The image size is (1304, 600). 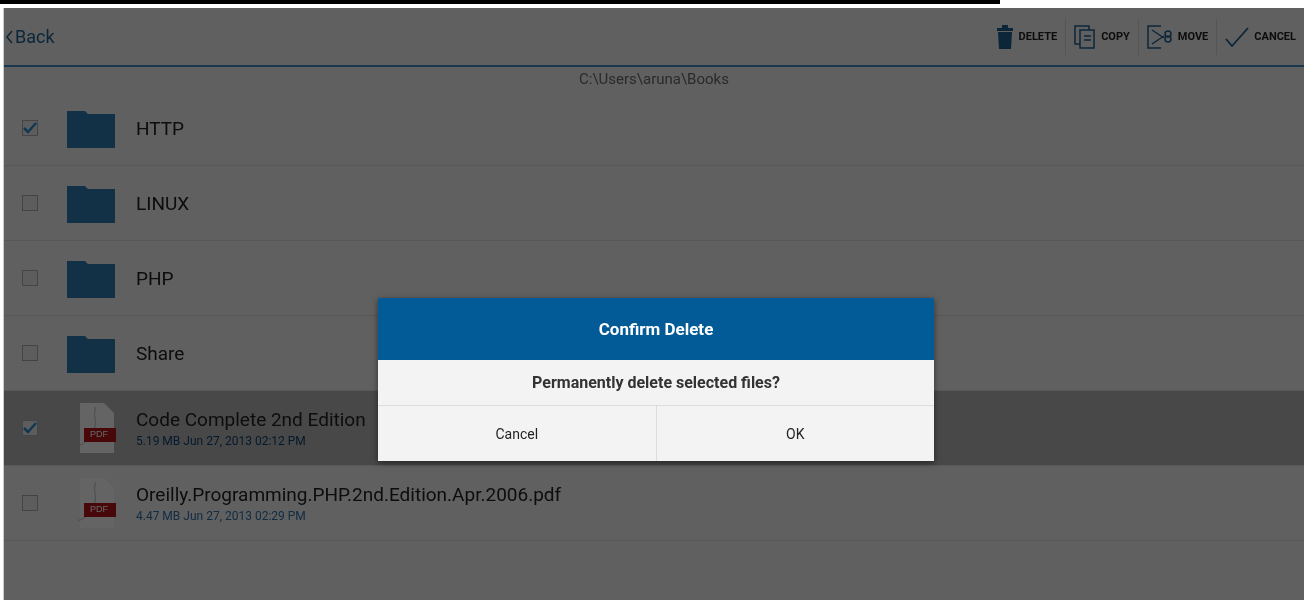 What do you see at coordinates (160, 128) in the screenshot?
I see `file-name: HTTP` at bounding box center [160, 128].